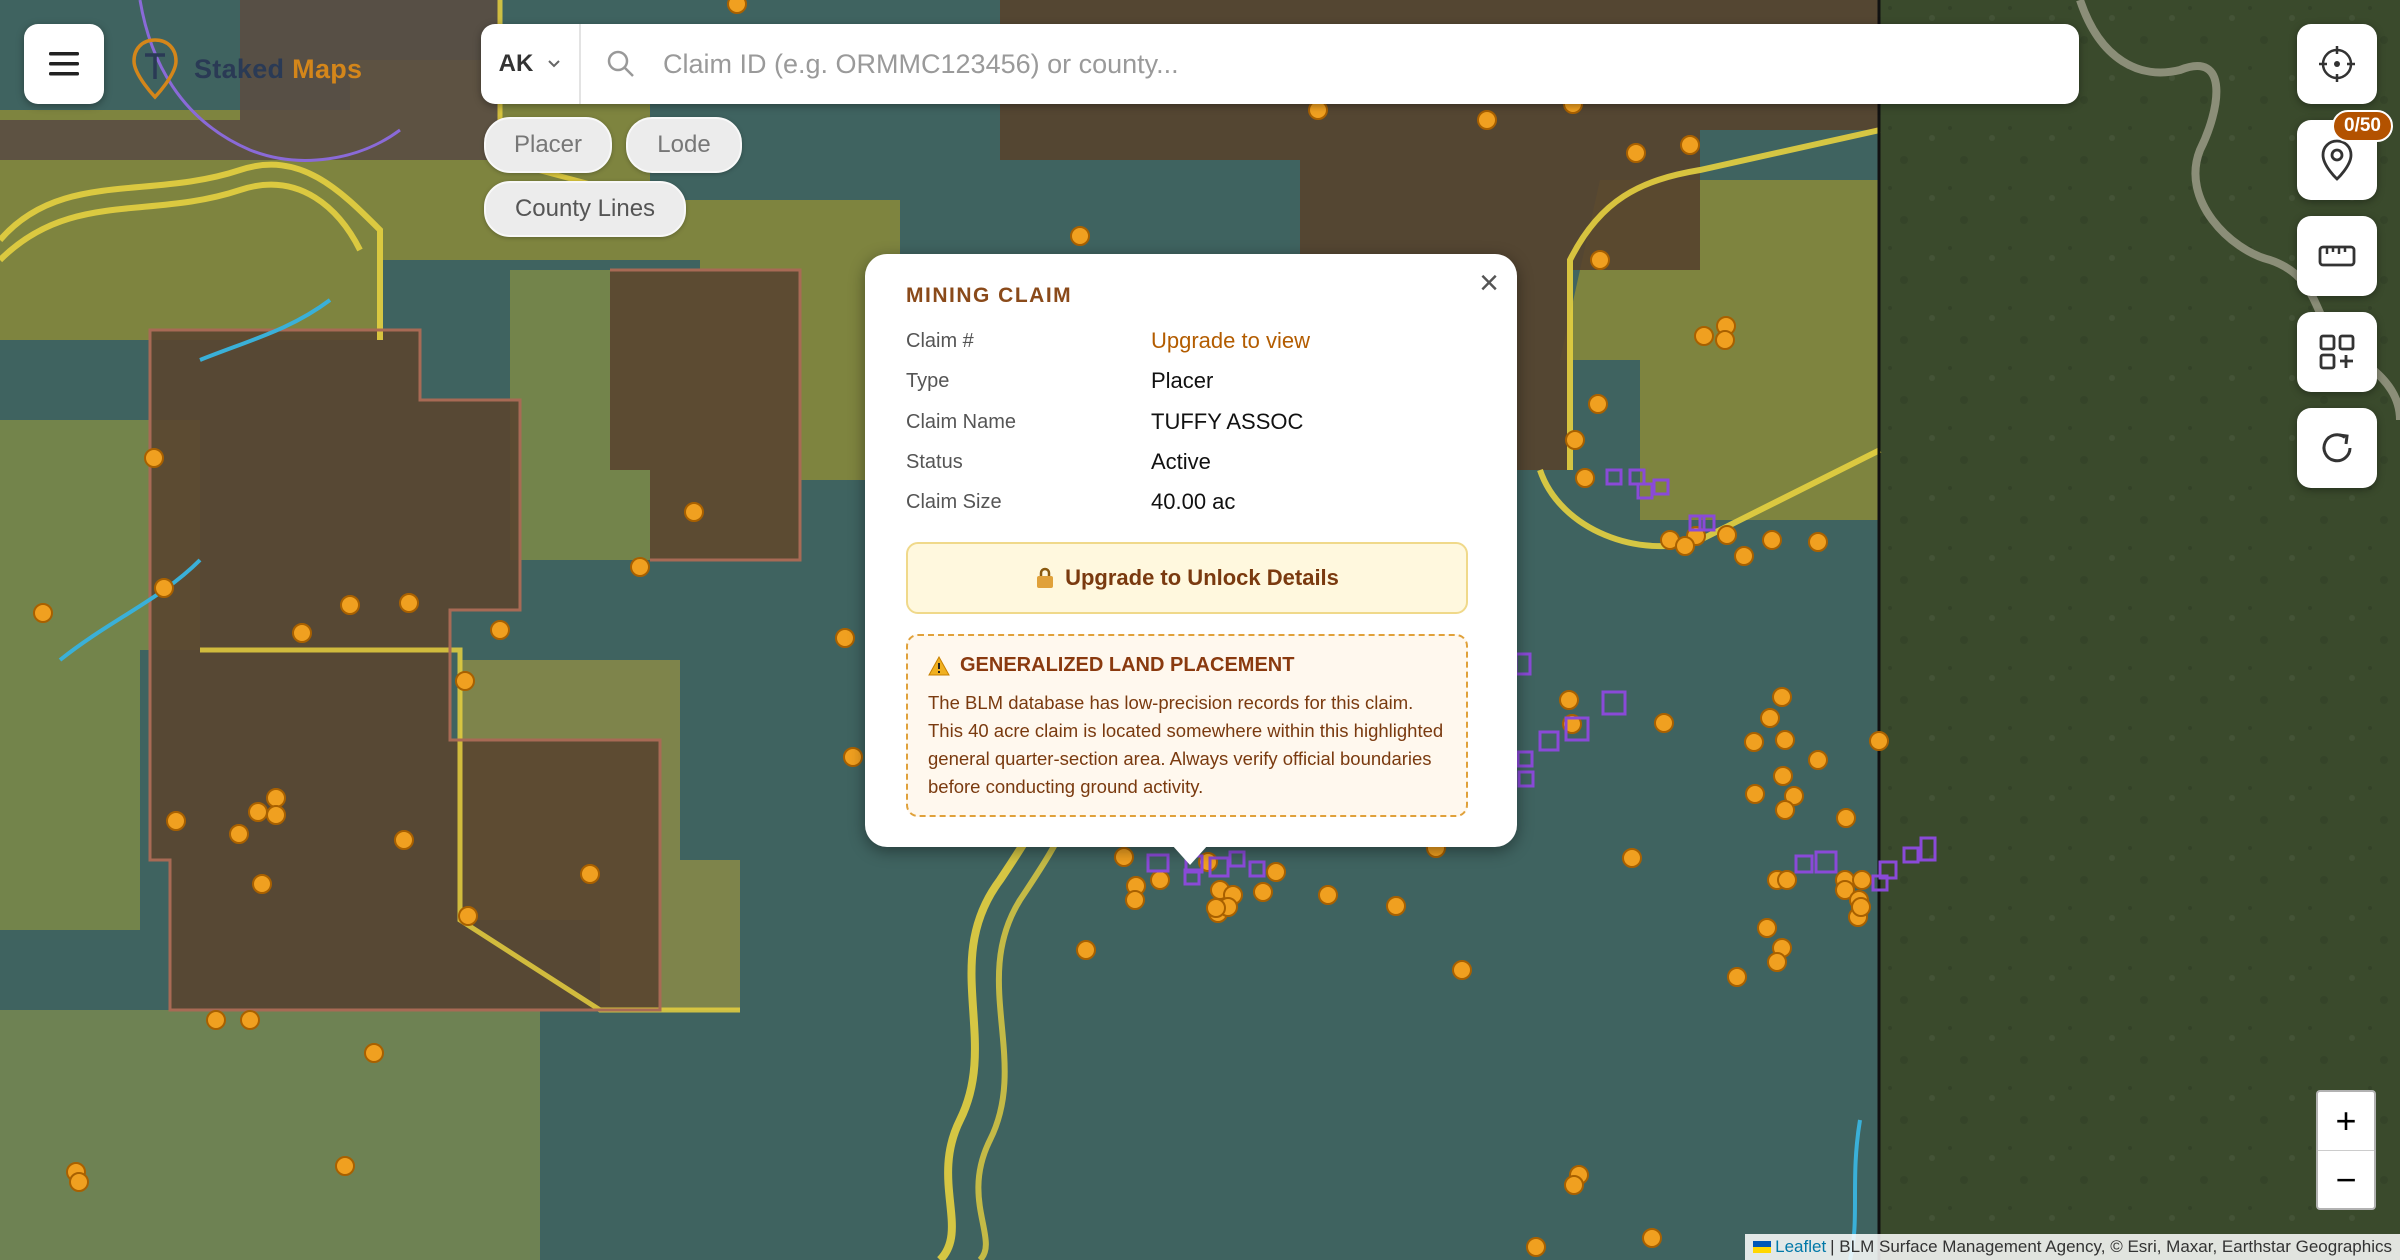  What do you see at coordinates (585, 209) in the screenshot?
I see `filter-chip-county-lines: County Lines` at bounding box center [585, 209].